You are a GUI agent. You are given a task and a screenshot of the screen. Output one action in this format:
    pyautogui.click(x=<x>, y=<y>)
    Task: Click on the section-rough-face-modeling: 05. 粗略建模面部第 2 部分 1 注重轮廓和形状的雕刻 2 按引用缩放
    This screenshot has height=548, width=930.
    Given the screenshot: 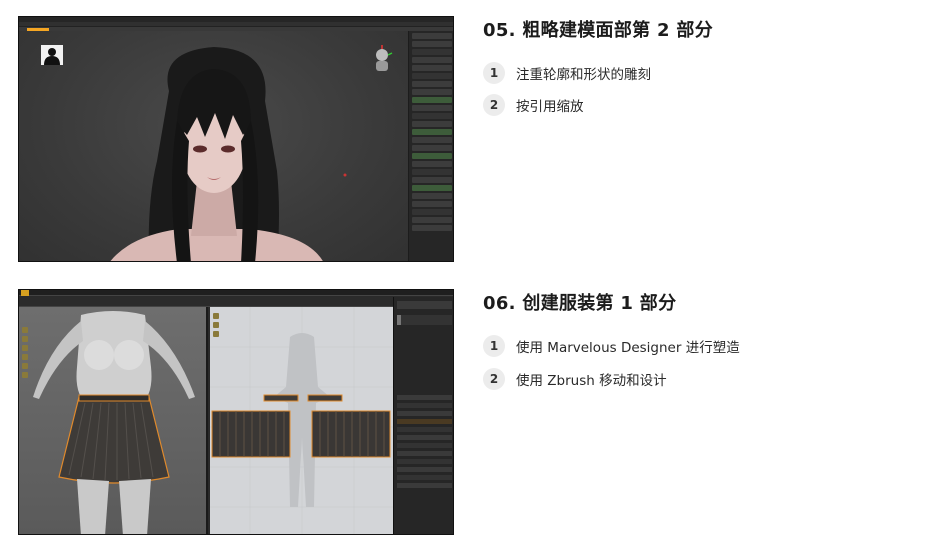 What is the action you would take?
    pyautogui.click(x=693, y=67)
    